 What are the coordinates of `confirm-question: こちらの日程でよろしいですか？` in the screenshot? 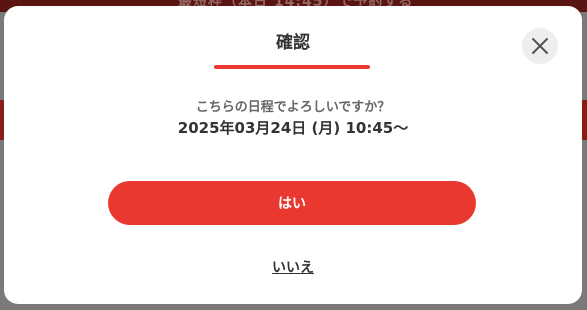 It's located at (293, 107).